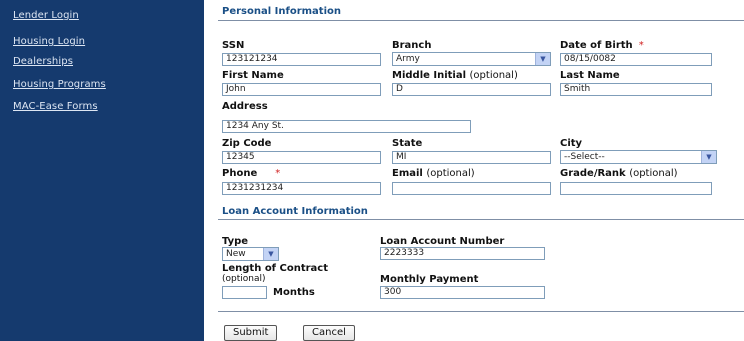  Describe the element at coordinates (251, 173) in the screenshot. I see `phone-label: Phone *` at that location.